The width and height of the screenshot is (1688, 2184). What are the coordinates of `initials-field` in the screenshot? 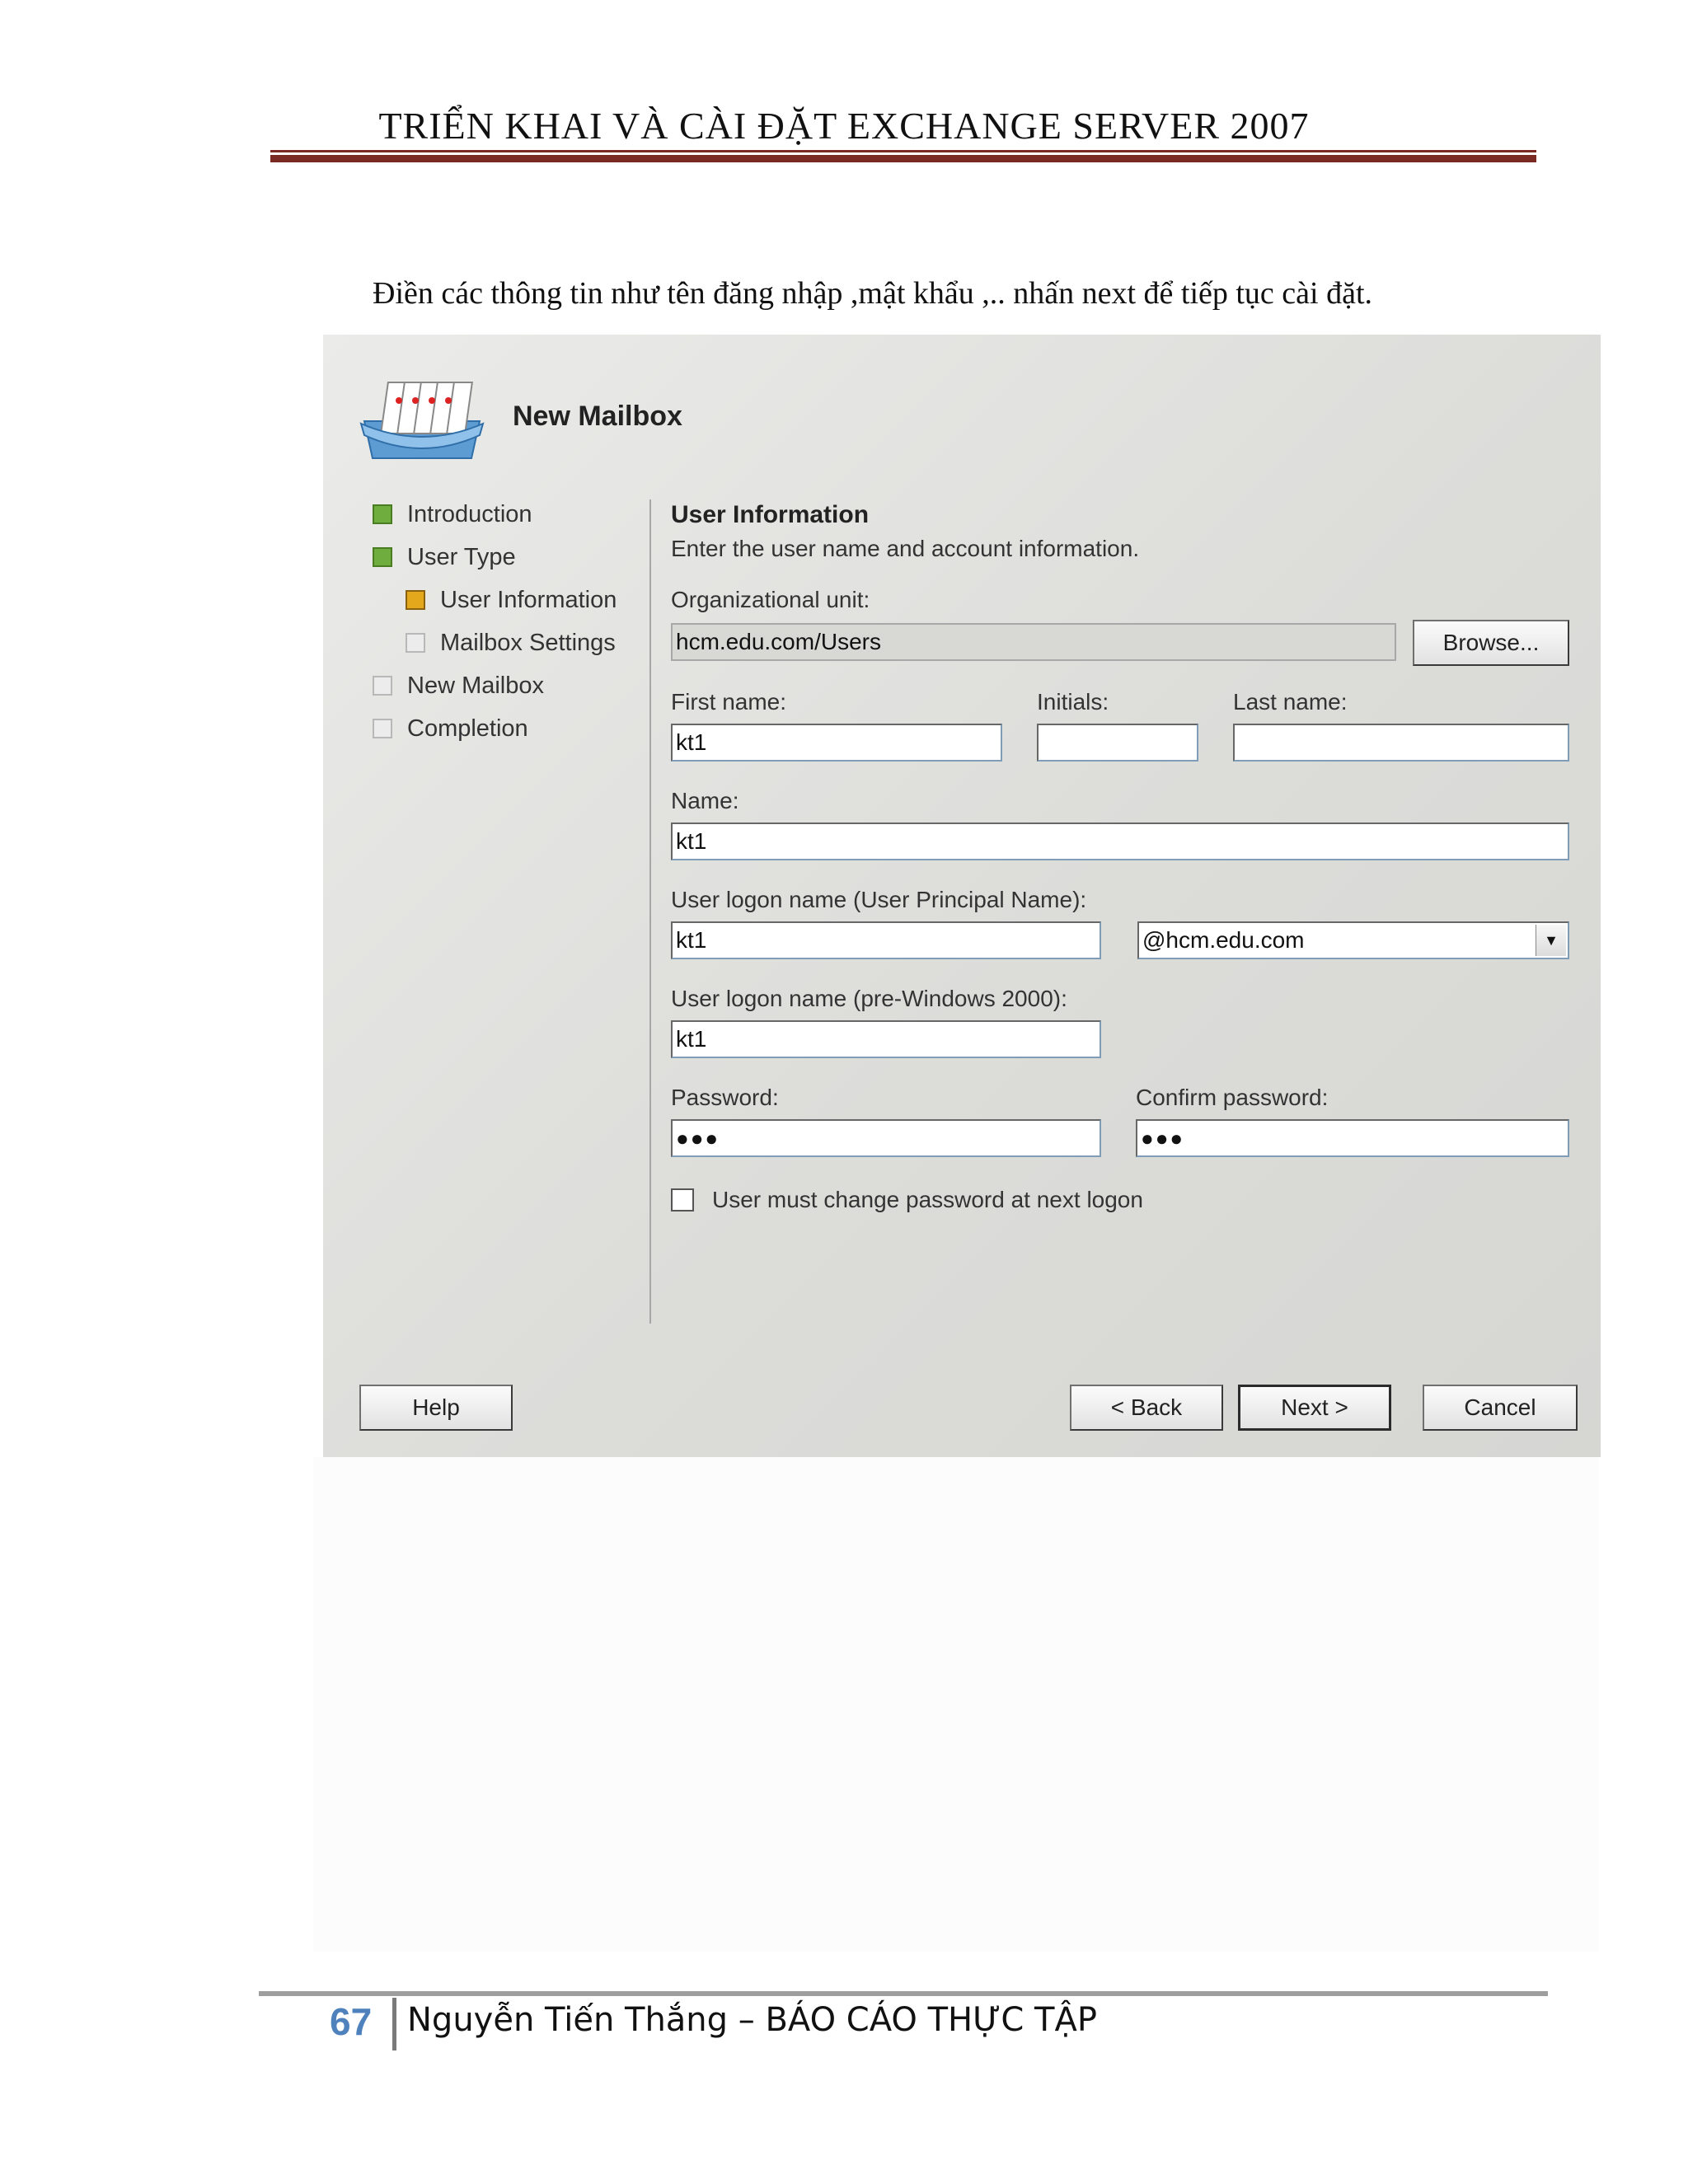 It's located at (1117, 743).